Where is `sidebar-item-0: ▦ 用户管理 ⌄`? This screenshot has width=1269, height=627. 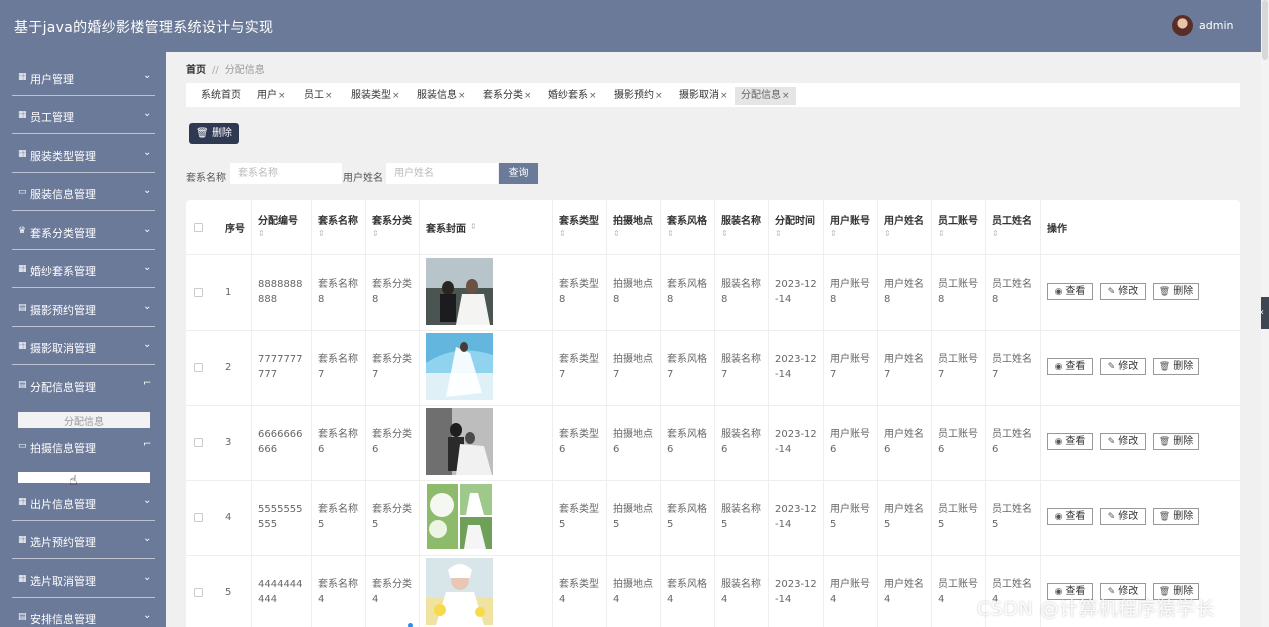
sidebar-item-0: ▦ 用户管理 ⌄ is located at coordinates (80, 77).